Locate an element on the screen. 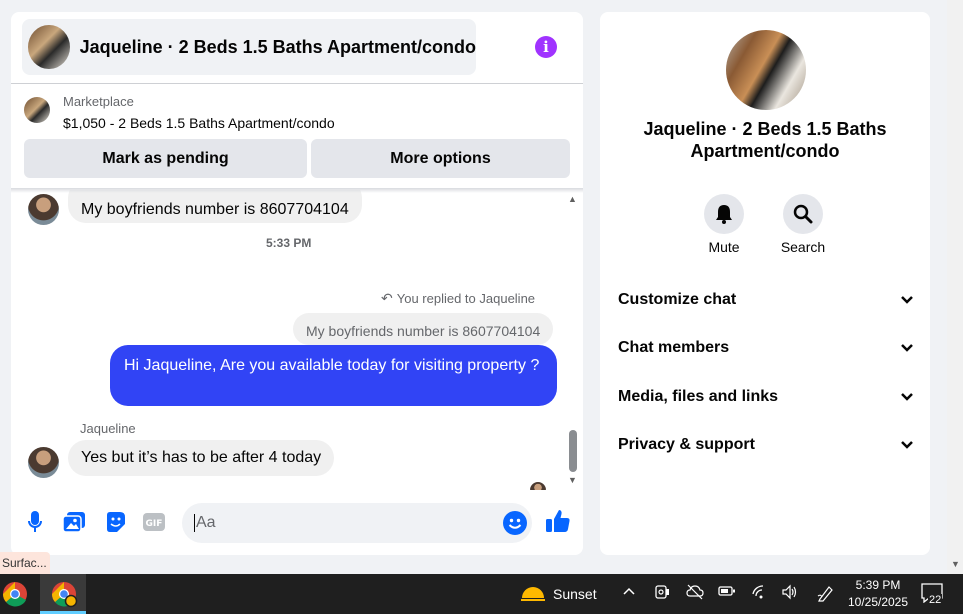 This screenshot has height=614, width=963. mute-label: Mute is located at coordinates (724, 247).